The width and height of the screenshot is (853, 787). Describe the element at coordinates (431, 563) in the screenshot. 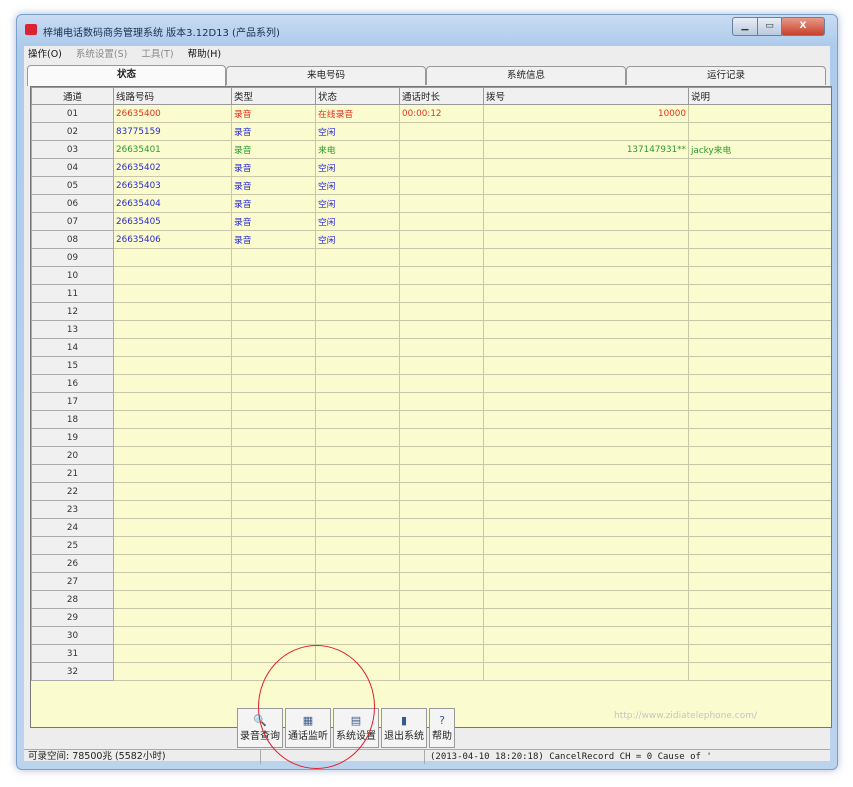

I see `table-row: 26` at that location.